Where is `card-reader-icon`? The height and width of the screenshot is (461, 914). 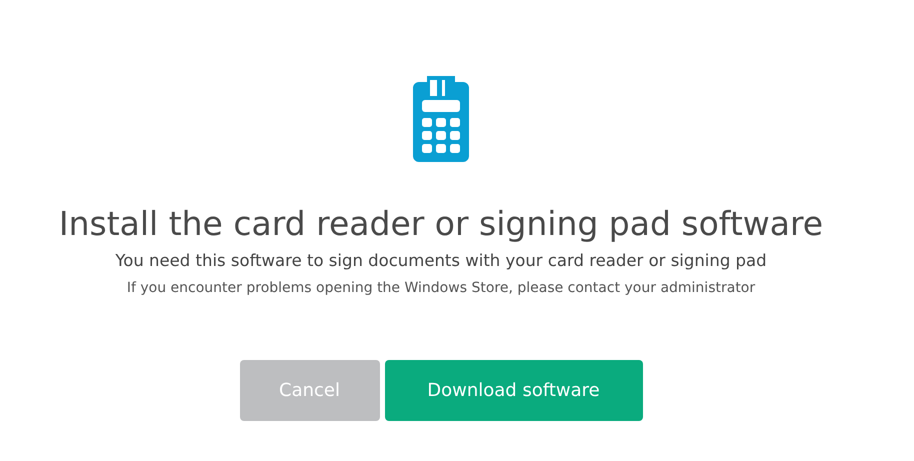 card-reader-icon is located at coordinates (441, 119).